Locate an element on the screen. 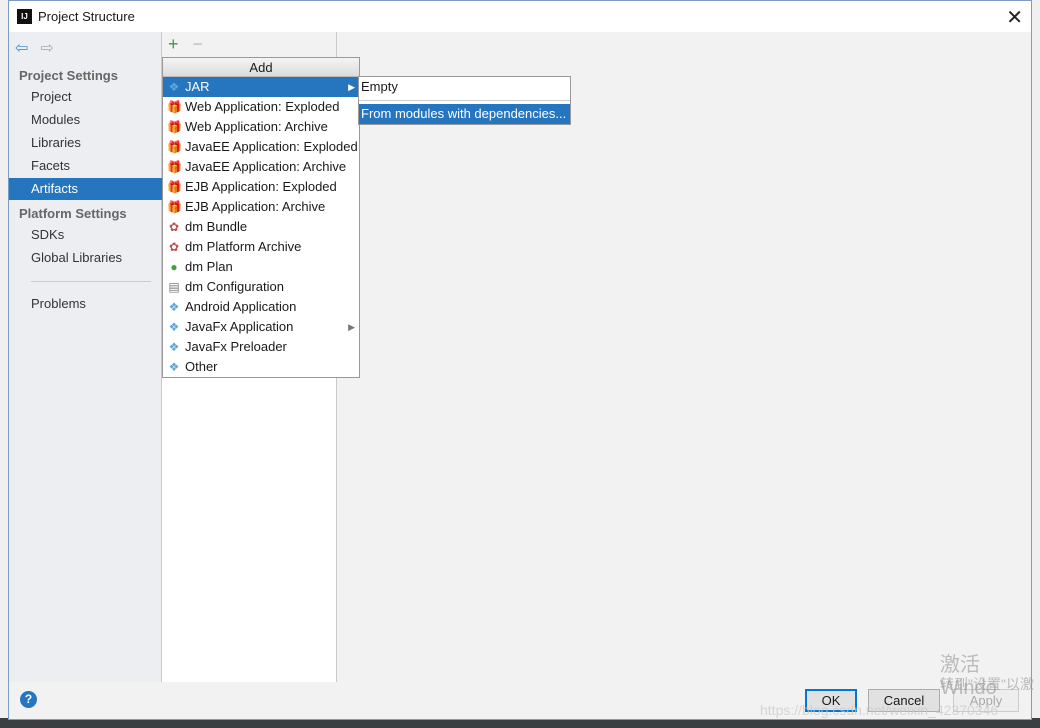 Image resolution: width=1040 pixels, height=728 pixels. popup-item: ▤ dm Configuration is located at coordinates (261, 287).